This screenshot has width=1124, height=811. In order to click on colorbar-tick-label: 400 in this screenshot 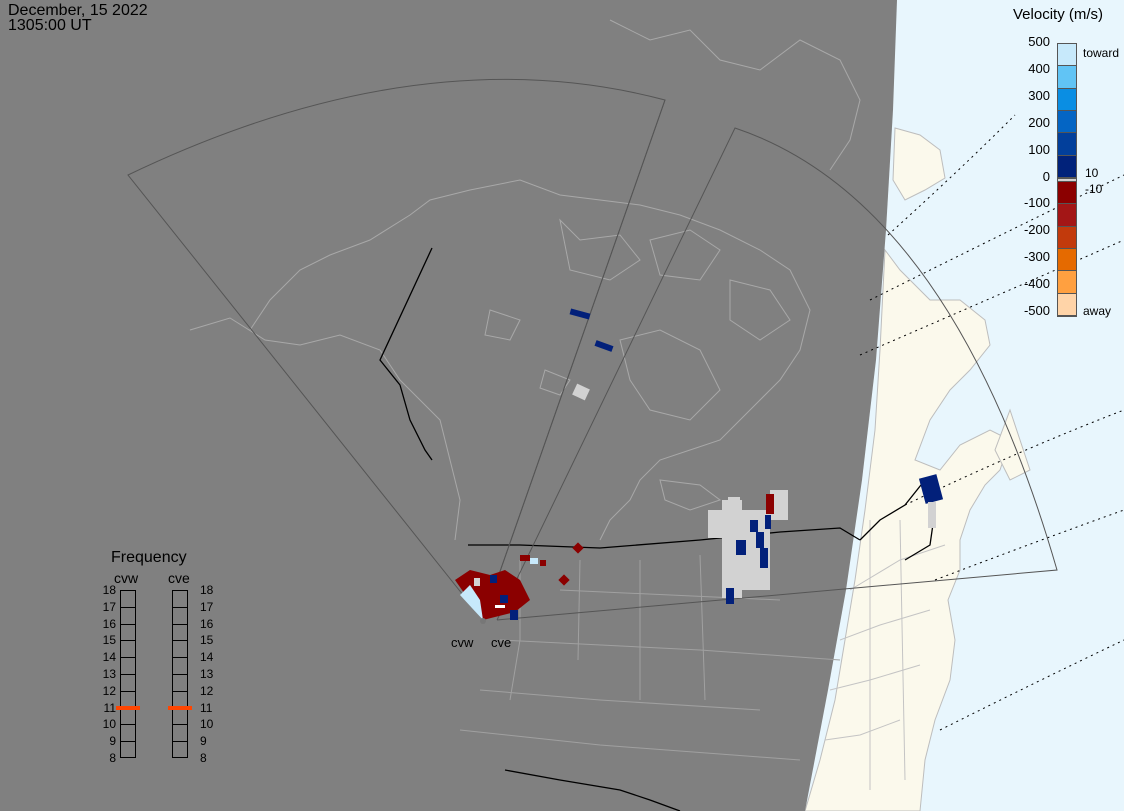, I will do `click(1039, 68)`.